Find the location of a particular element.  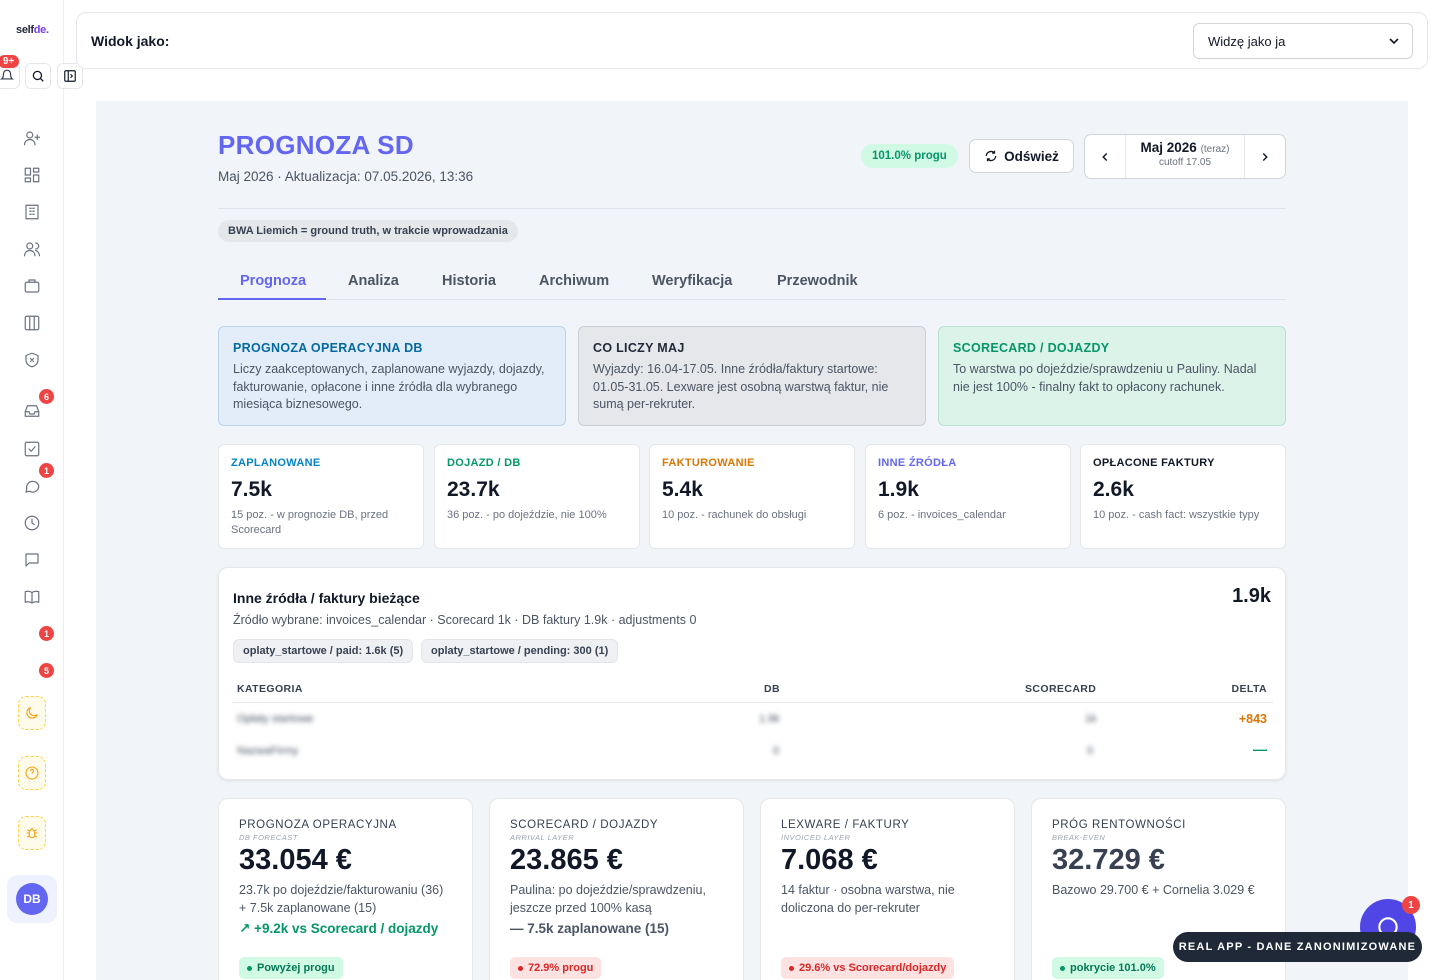

inbox-icon is located at coordinates (32, 411).